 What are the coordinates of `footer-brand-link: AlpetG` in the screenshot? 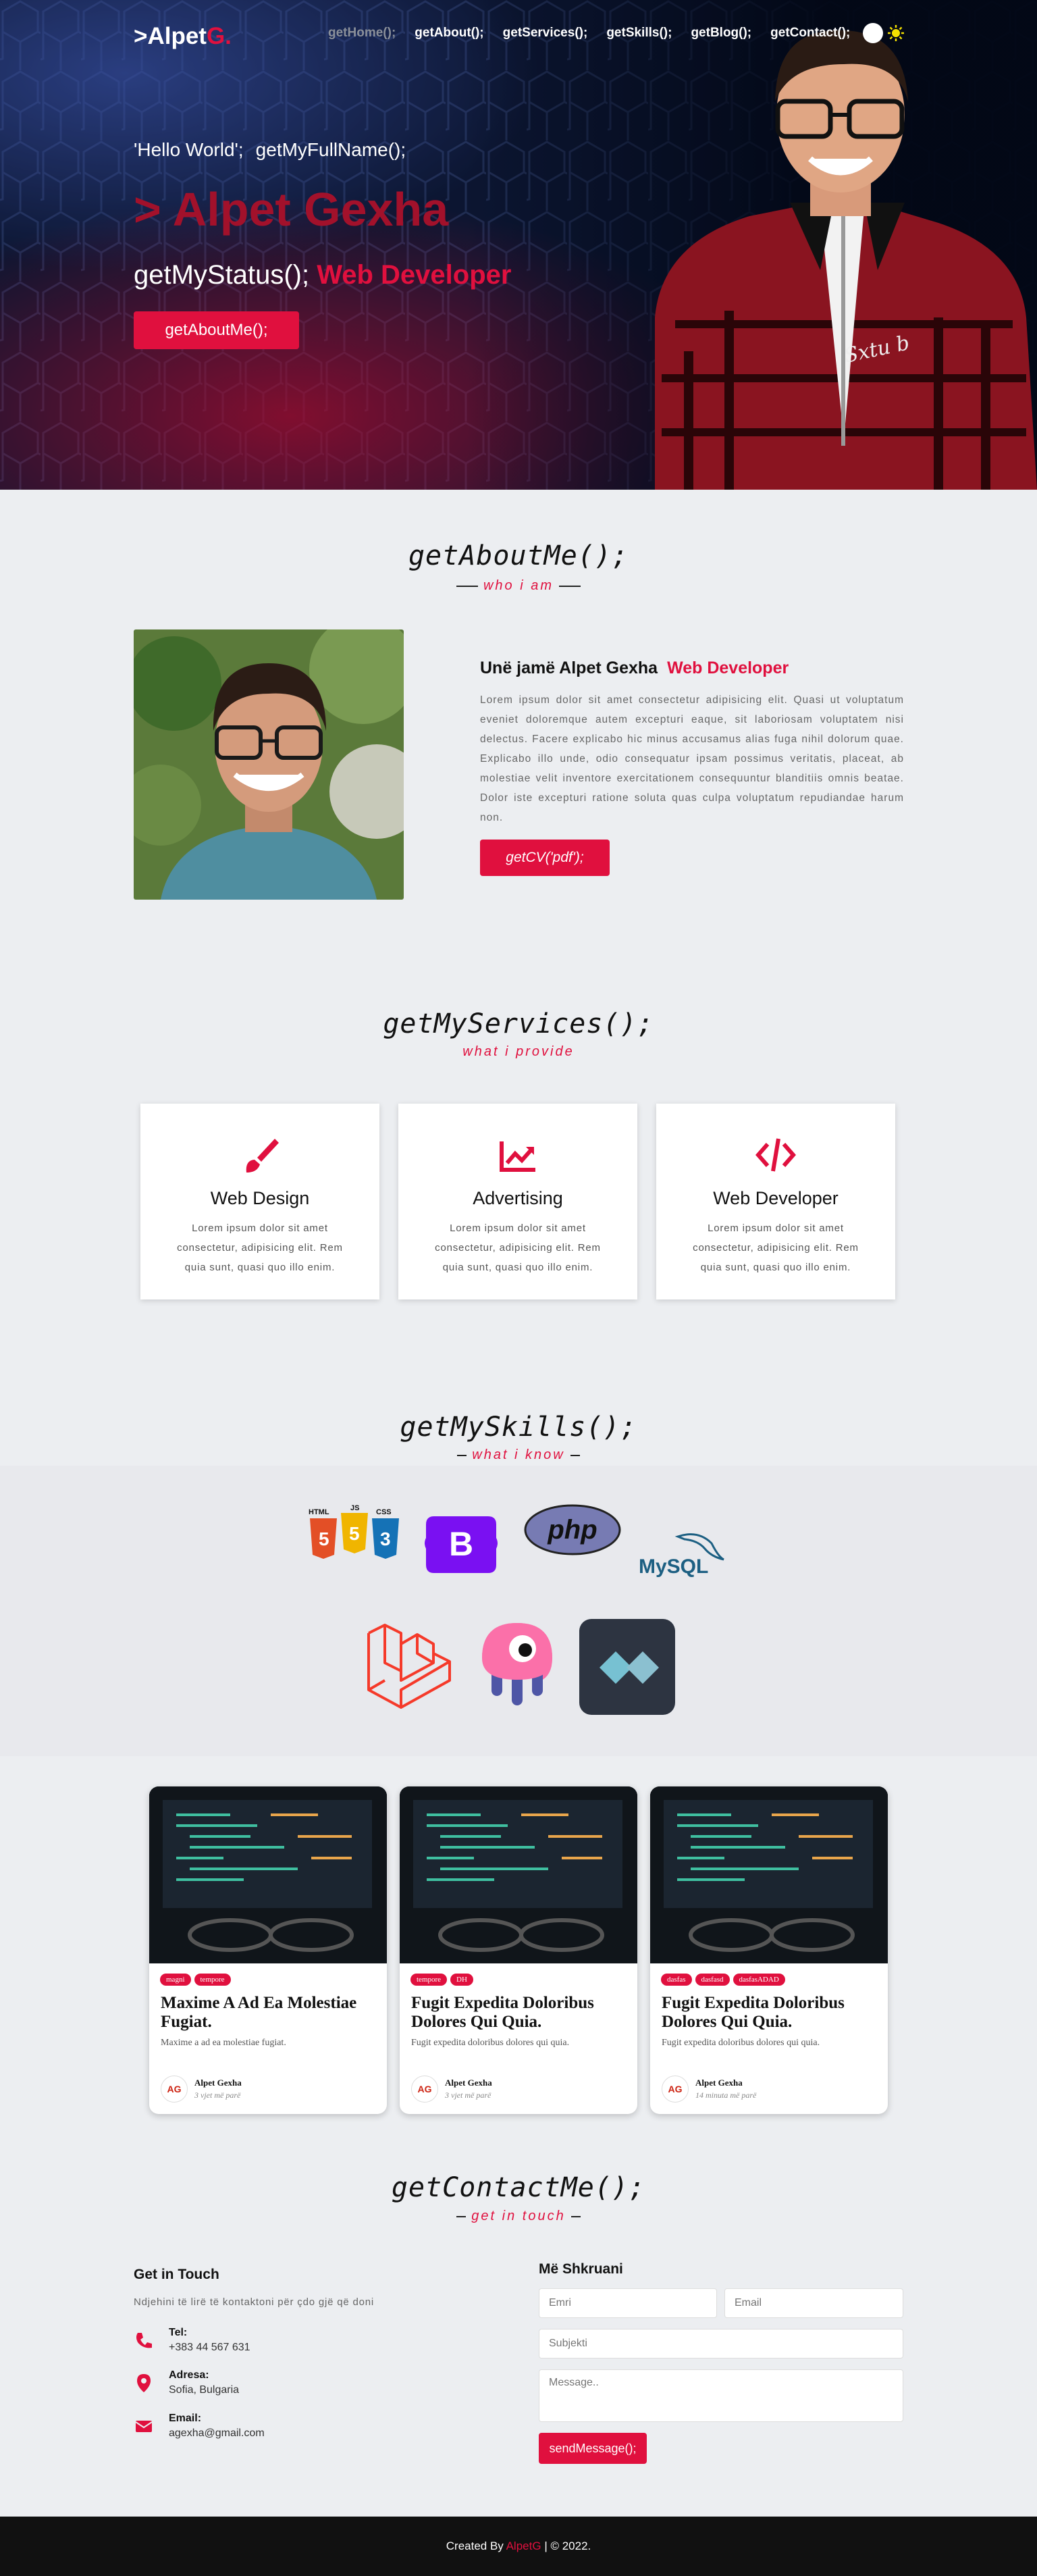 It's located at (524, 2546).